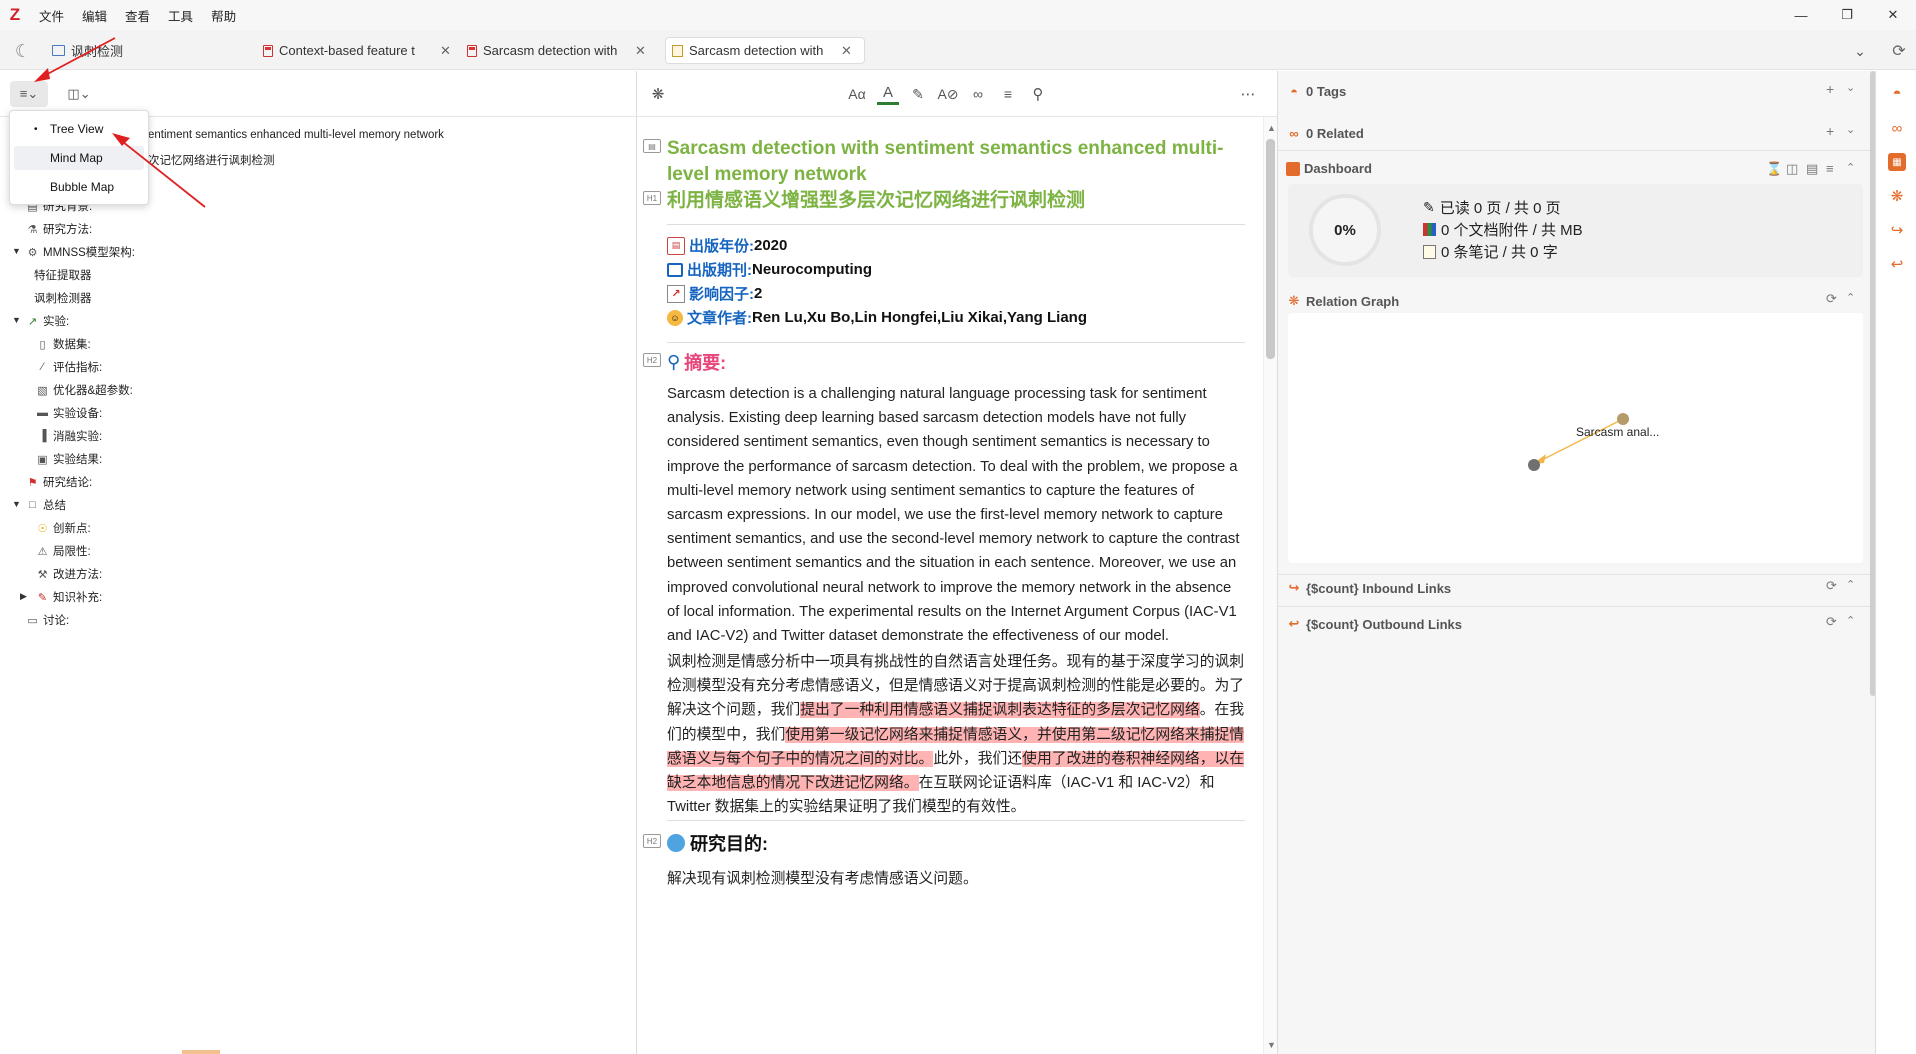 This screenshot has height=1054, width=1916. I want to click on calendar-icon: ▤, so click(1812, 169).